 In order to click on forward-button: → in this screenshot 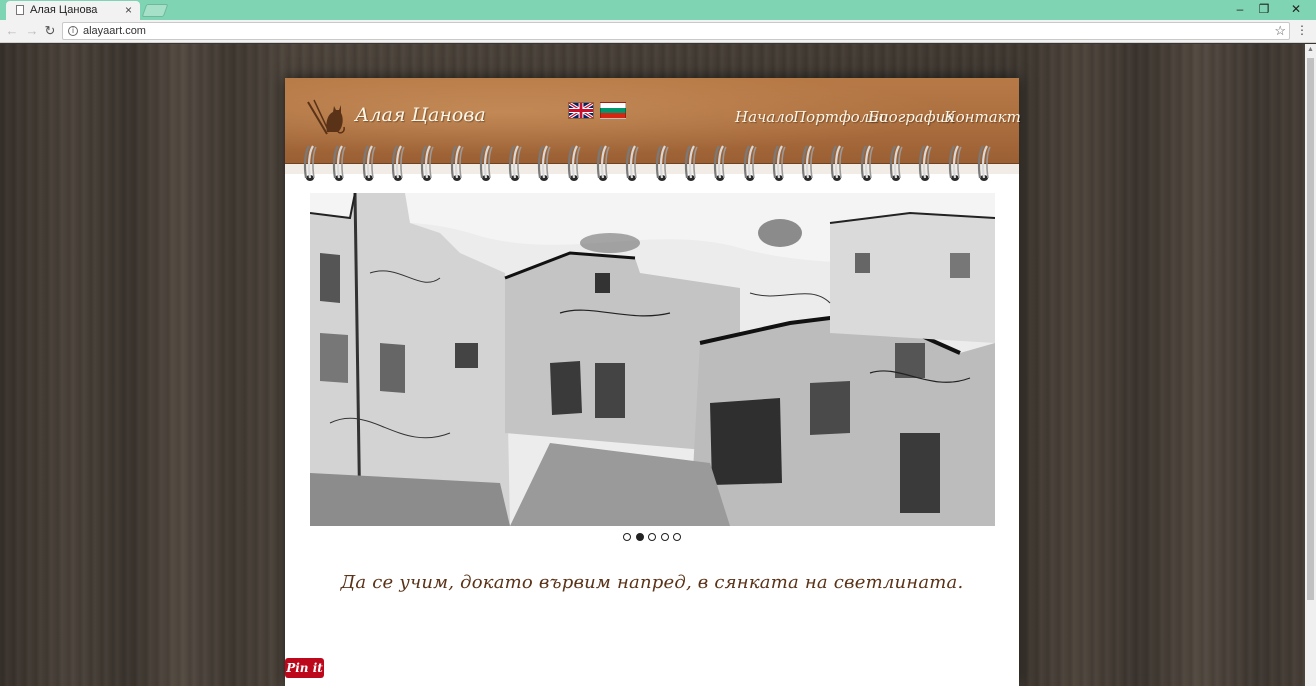, I will do `click(32, 30)`.